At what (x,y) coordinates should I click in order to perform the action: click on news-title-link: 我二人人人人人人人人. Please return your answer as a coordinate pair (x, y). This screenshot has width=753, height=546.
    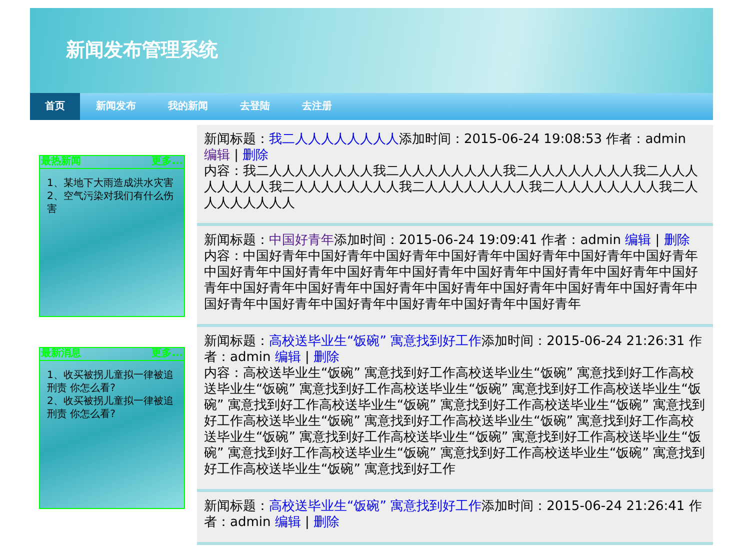
    Looking at the image, I should click on (334, 139).